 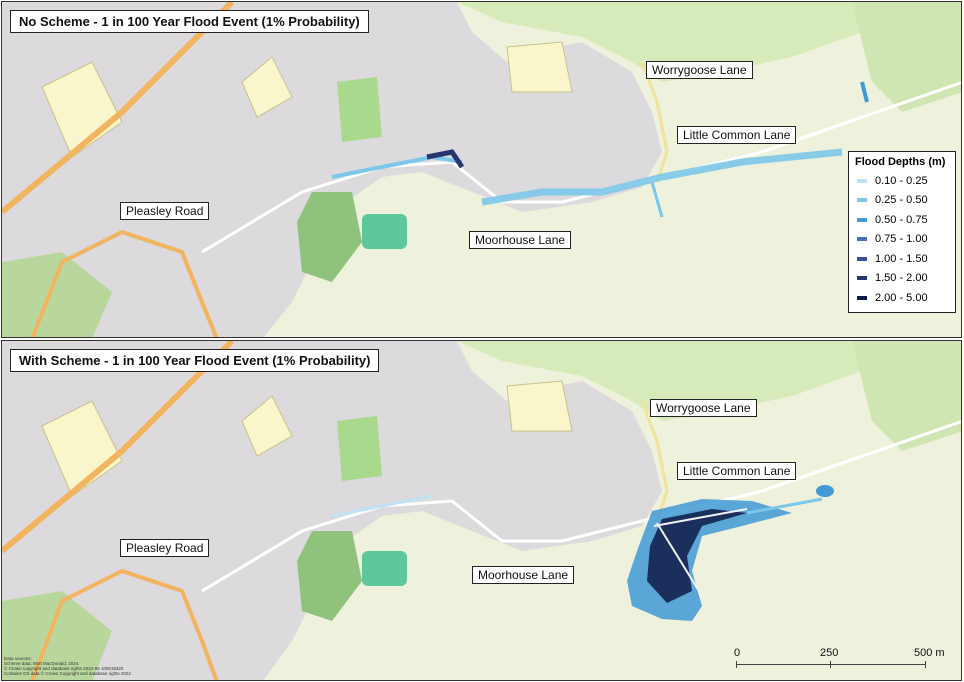 I want to click on legend-item: 2.00 - 5.00, so click(x=902, y=298).